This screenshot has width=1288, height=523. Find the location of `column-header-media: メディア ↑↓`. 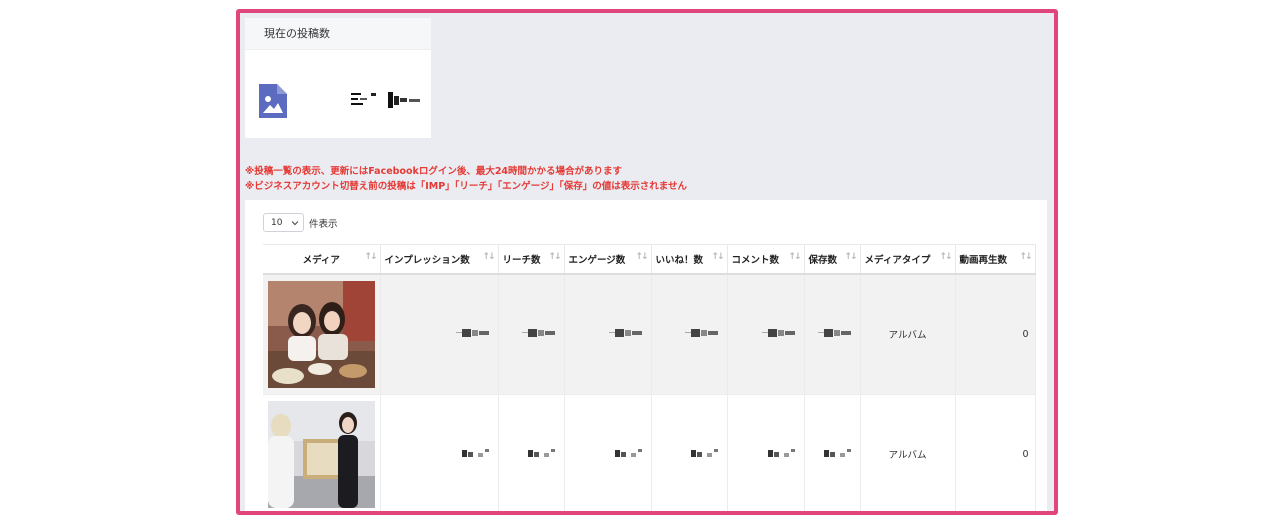

column-header-media: メディア ↑↓ is located at coordinates (322, 259).